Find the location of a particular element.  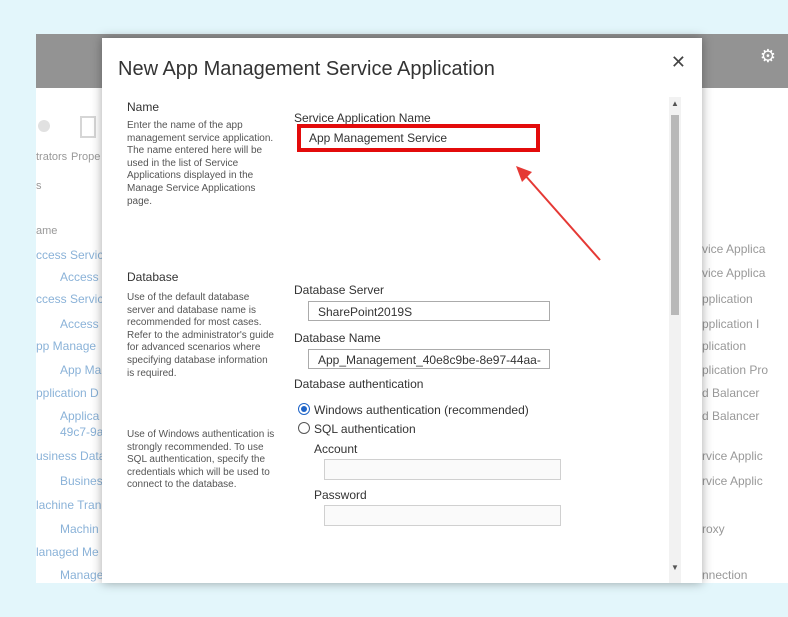

database-name-input: App_Management_40e8c9be-8e97-44aa- is located at coordinates (429, 359).